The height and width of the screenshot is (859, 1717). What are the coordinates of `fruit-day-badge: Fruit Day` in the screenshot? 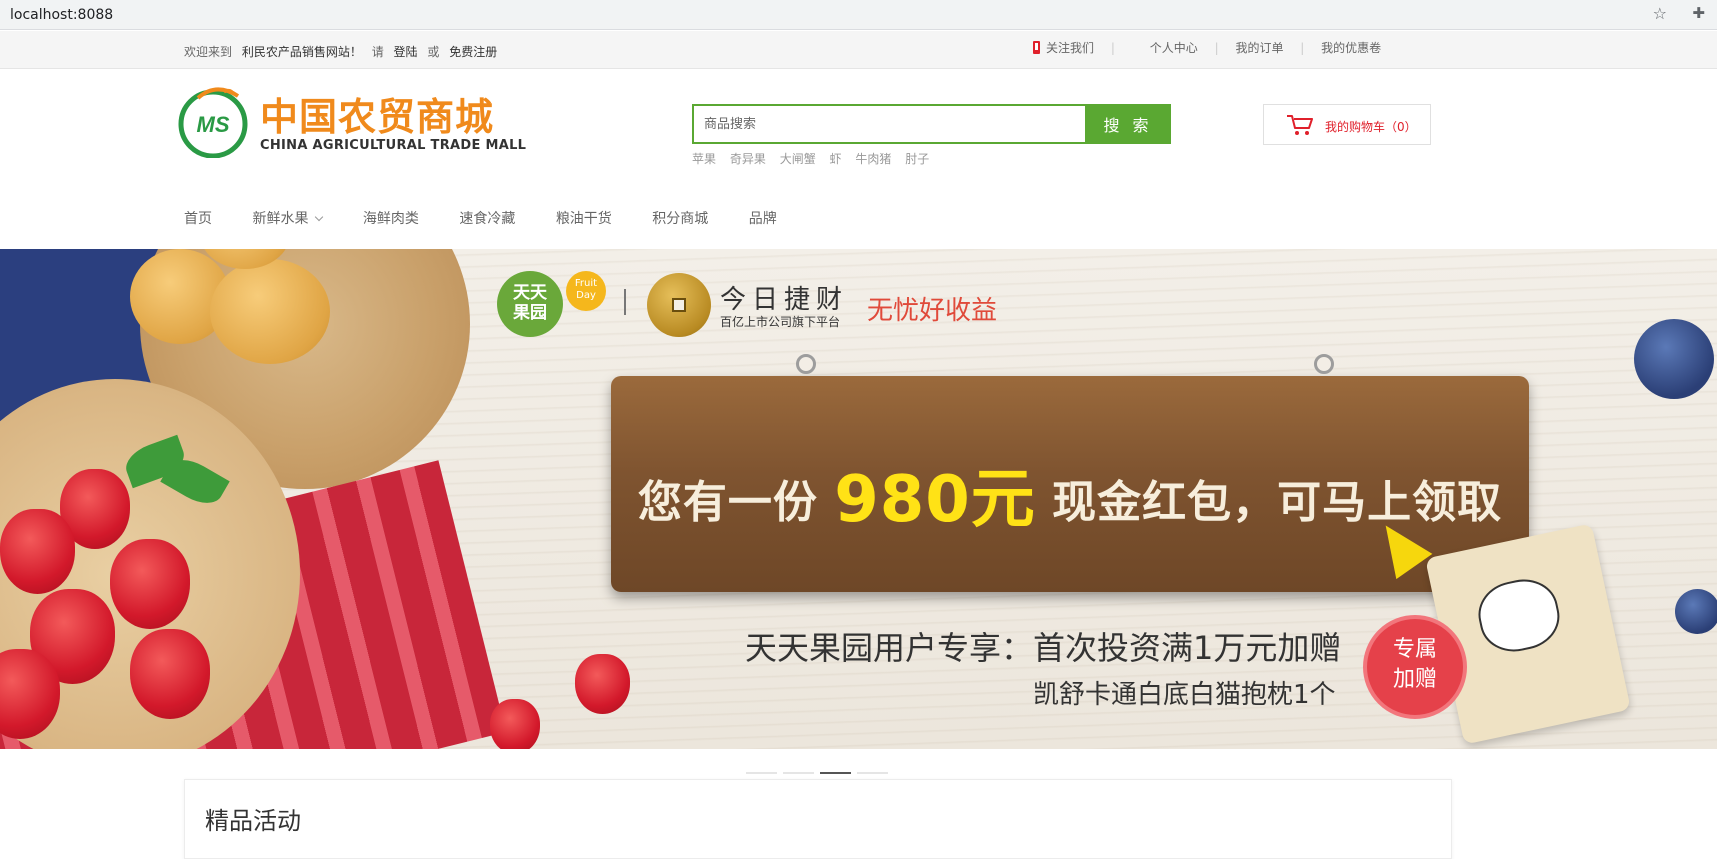 It's located at (586, 291).